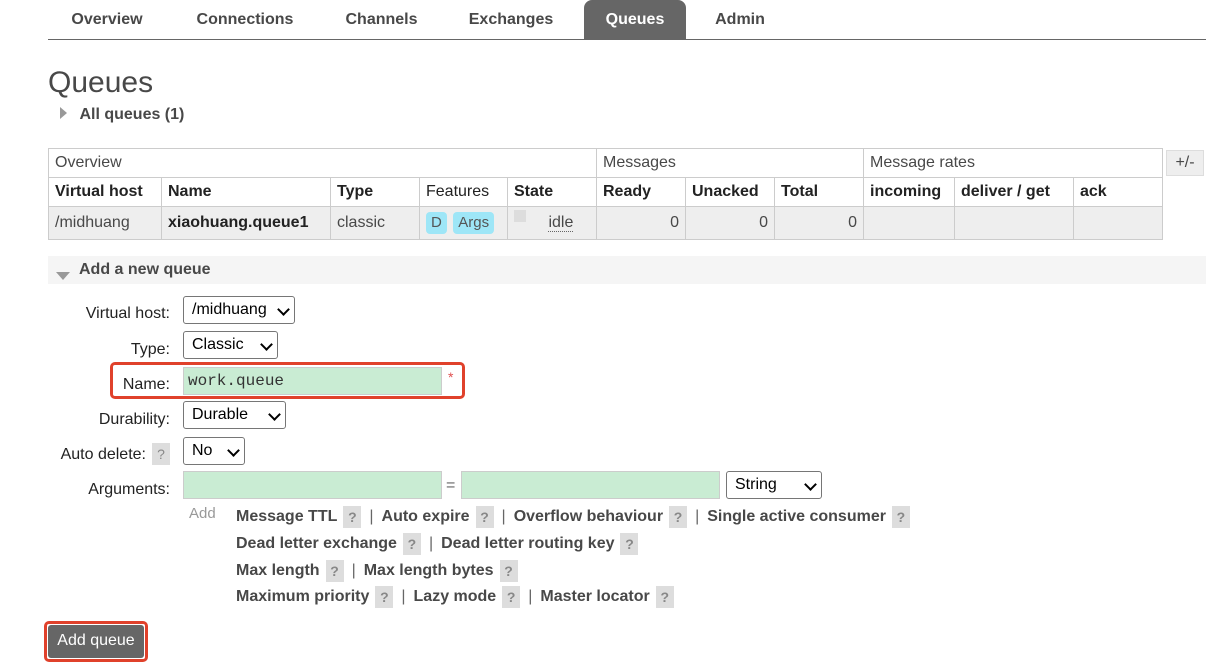 The height and width of the screenshot is (666, 1206). Describe the element at coordinates (641, 223) in the screenshot. I see `cell-ready: 0` at that location.